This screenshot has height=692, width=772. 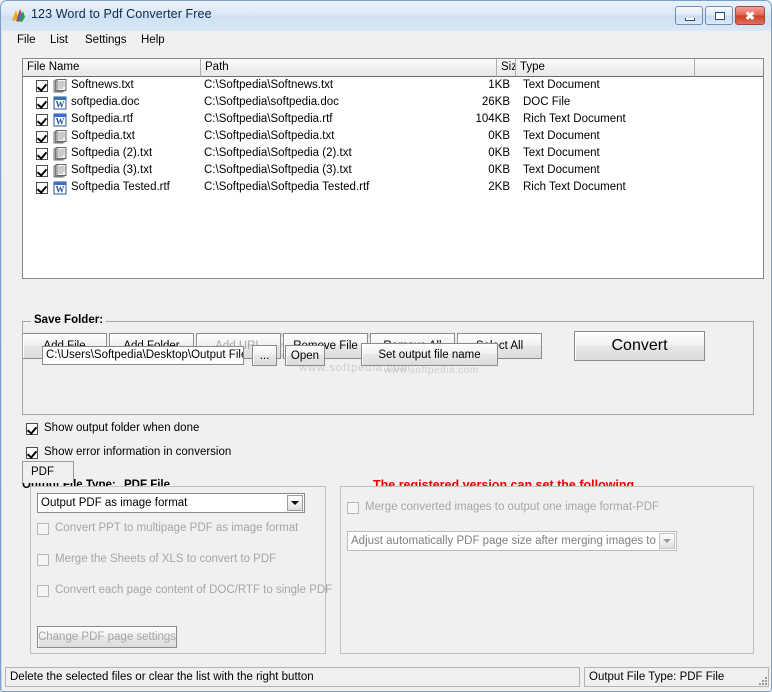 I want to click on cell-size: 104KB, so click(x=492, y=119).